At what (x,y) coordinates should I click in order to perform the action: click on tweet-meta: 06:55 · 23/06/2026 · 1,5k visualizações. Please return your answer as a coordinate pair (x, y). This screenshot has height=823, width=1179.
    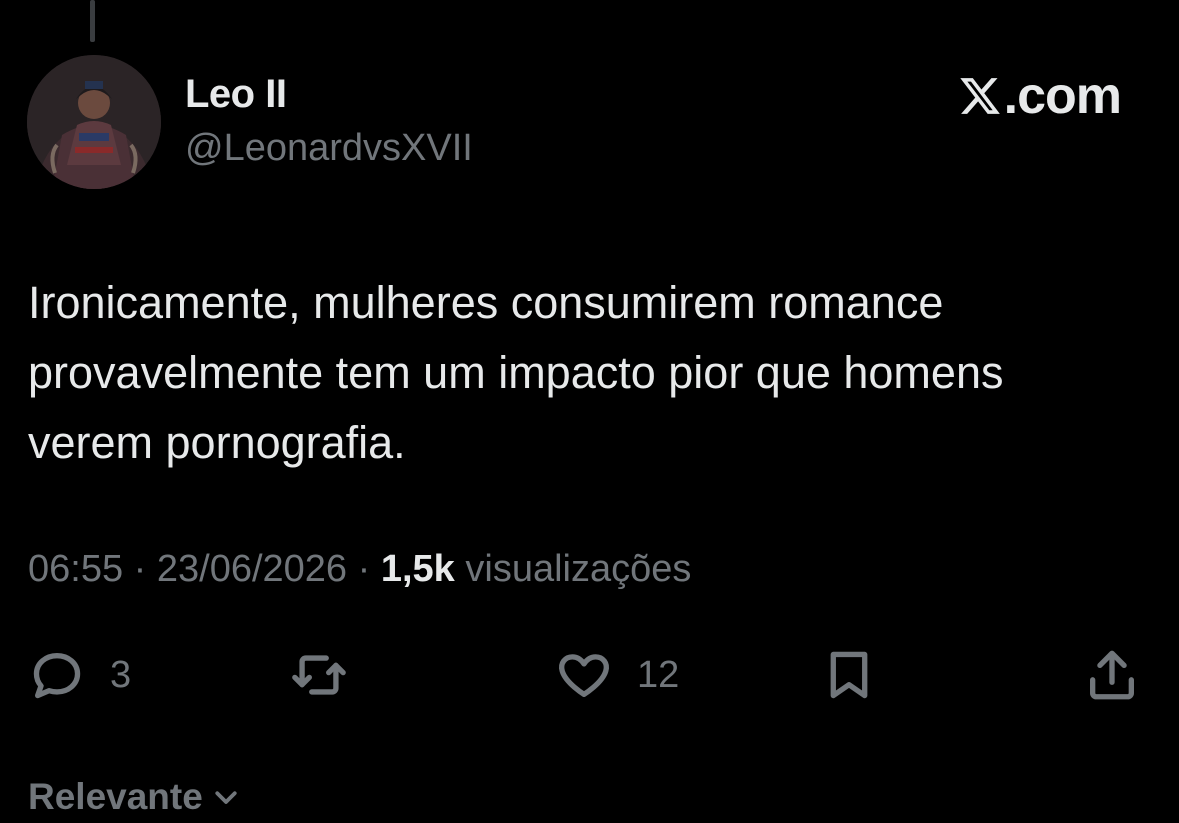
    Looking at the image, I should click on (359, 569).